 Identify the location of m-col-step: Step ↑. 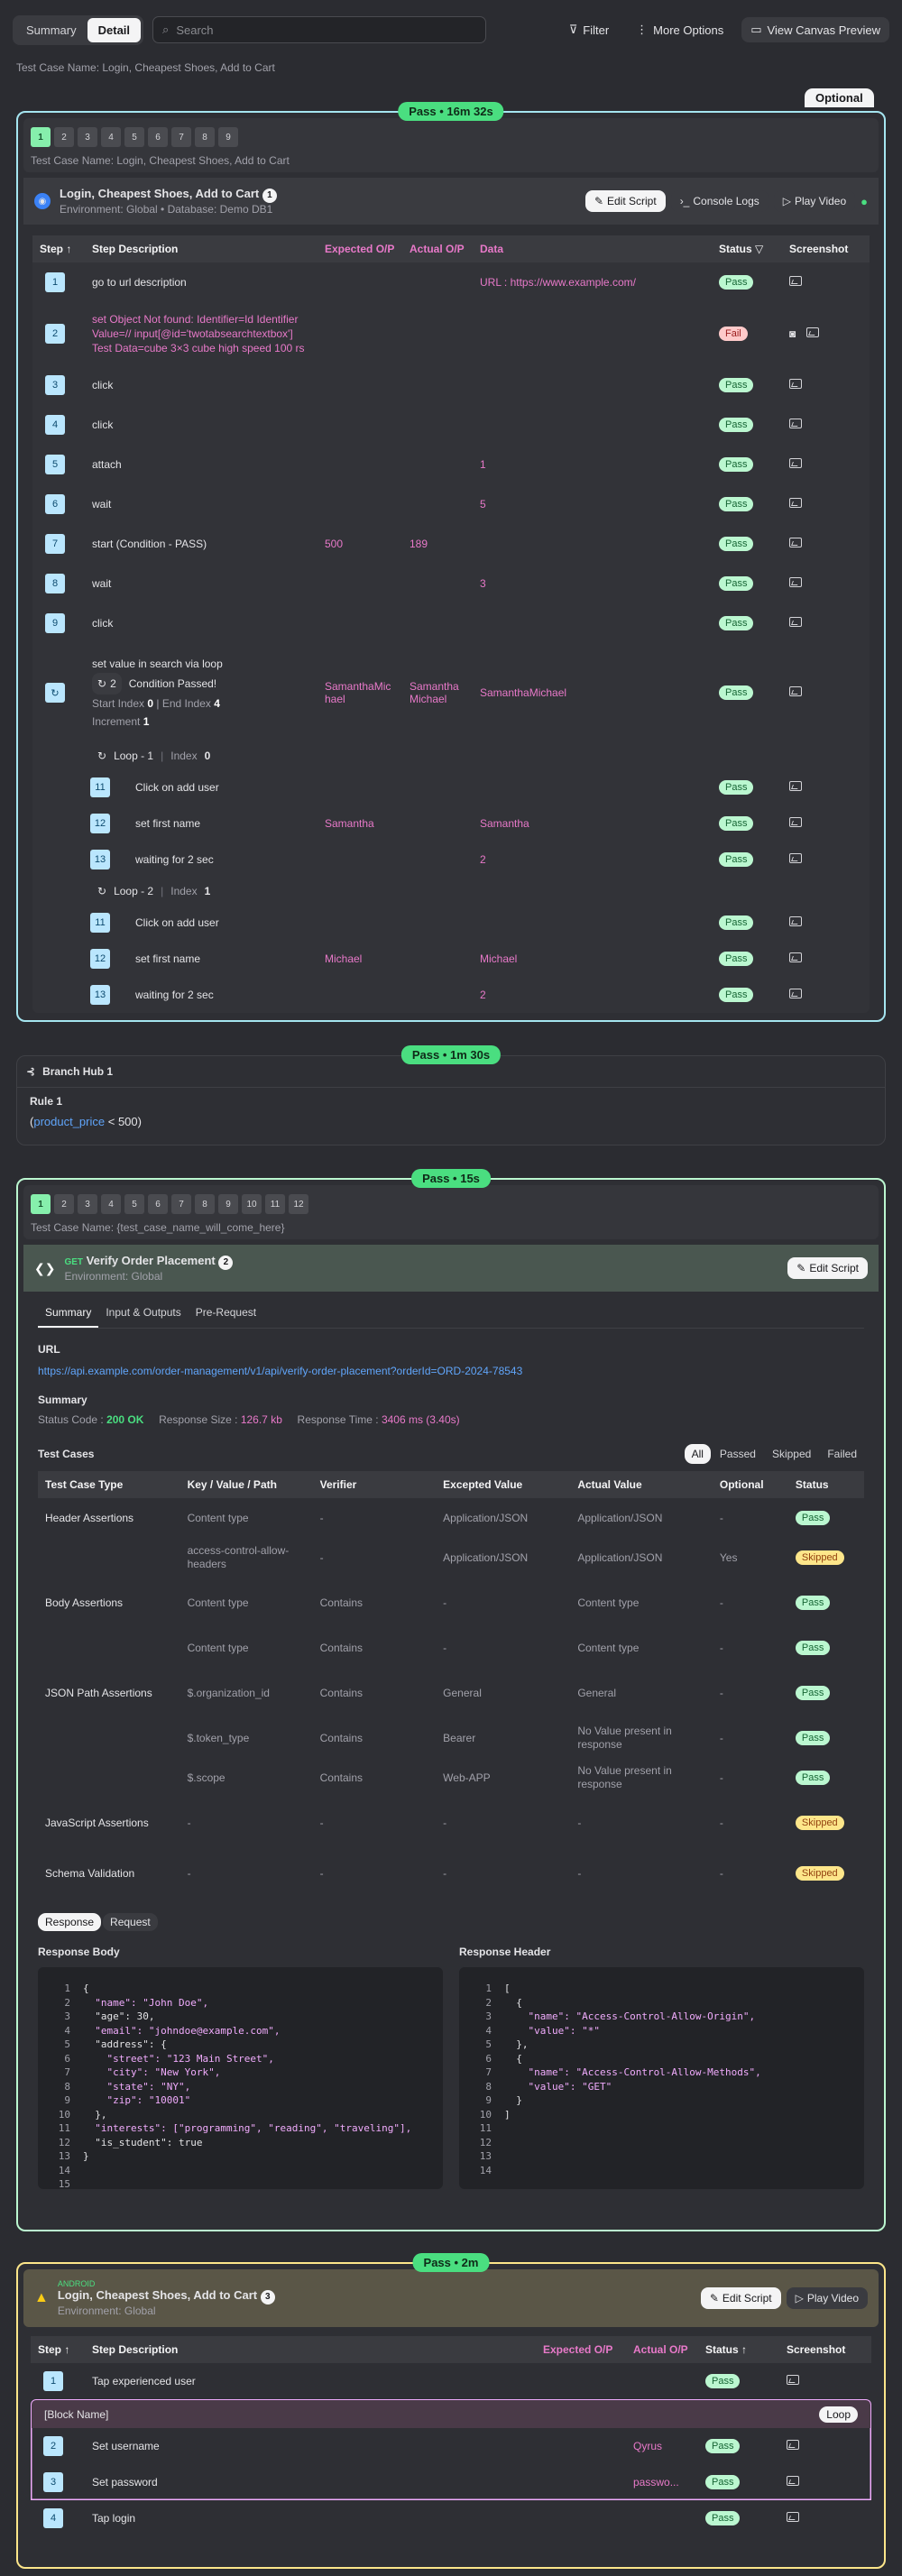
(58, 2350).